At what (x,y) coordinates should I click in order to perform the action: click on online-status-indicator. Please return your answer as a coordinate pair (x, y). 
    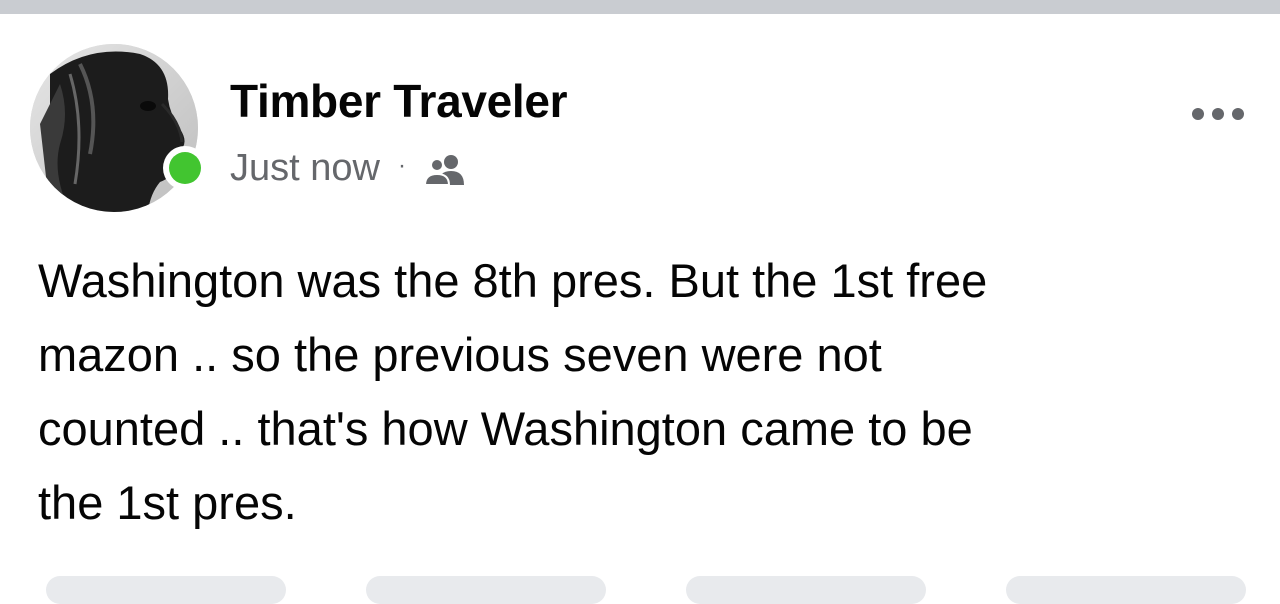
    Looking at the image, I should click on (185, 168).